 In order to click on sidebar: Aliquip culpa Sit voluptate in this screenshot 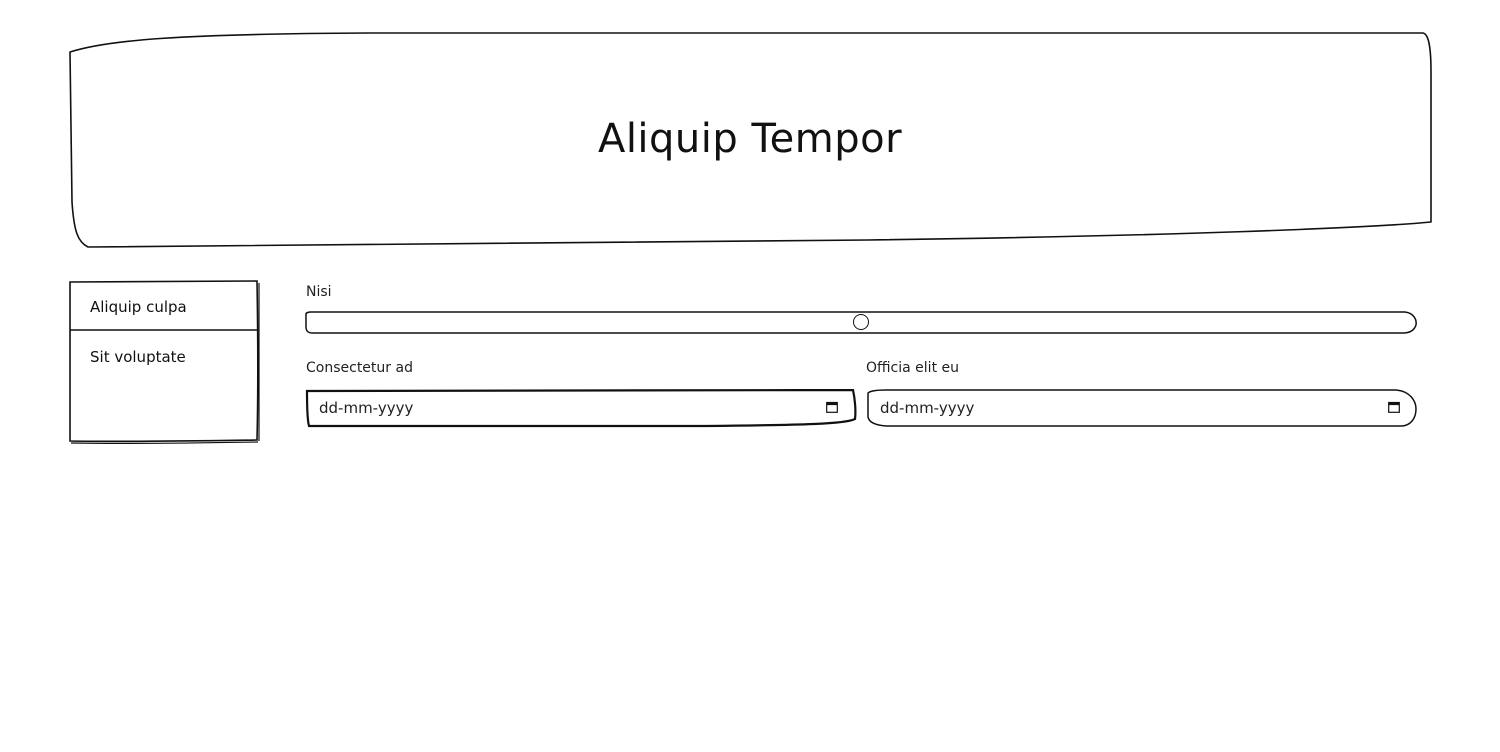, I will do `click(164, 362)`.